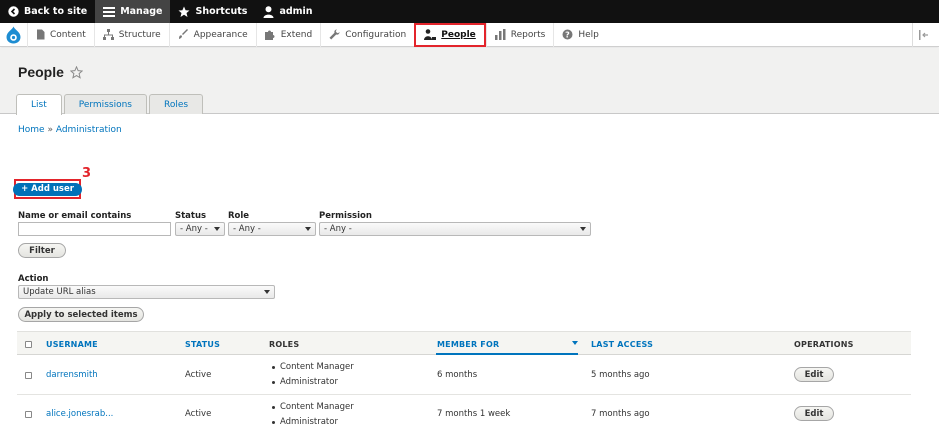  What do you see at coordinates (47, 189) in the screenshot?
I see `add-user-button: + Add user` at bounding box center [47, 189].